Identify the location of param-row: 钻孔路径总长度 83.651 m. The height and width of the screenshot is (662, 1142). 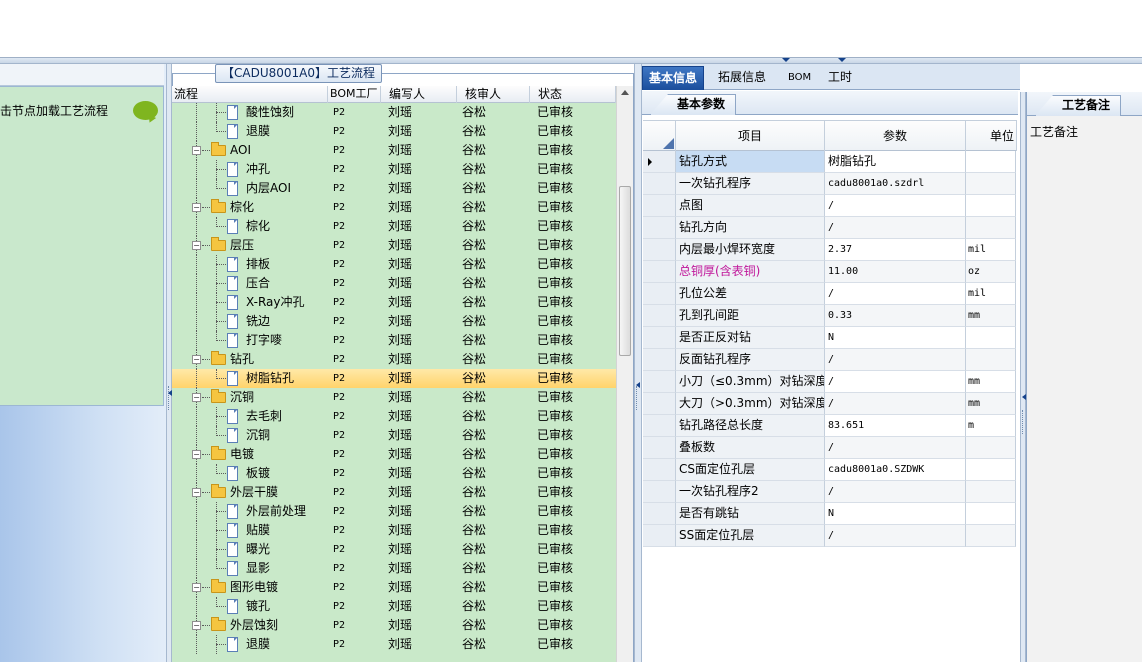
(830, 426).